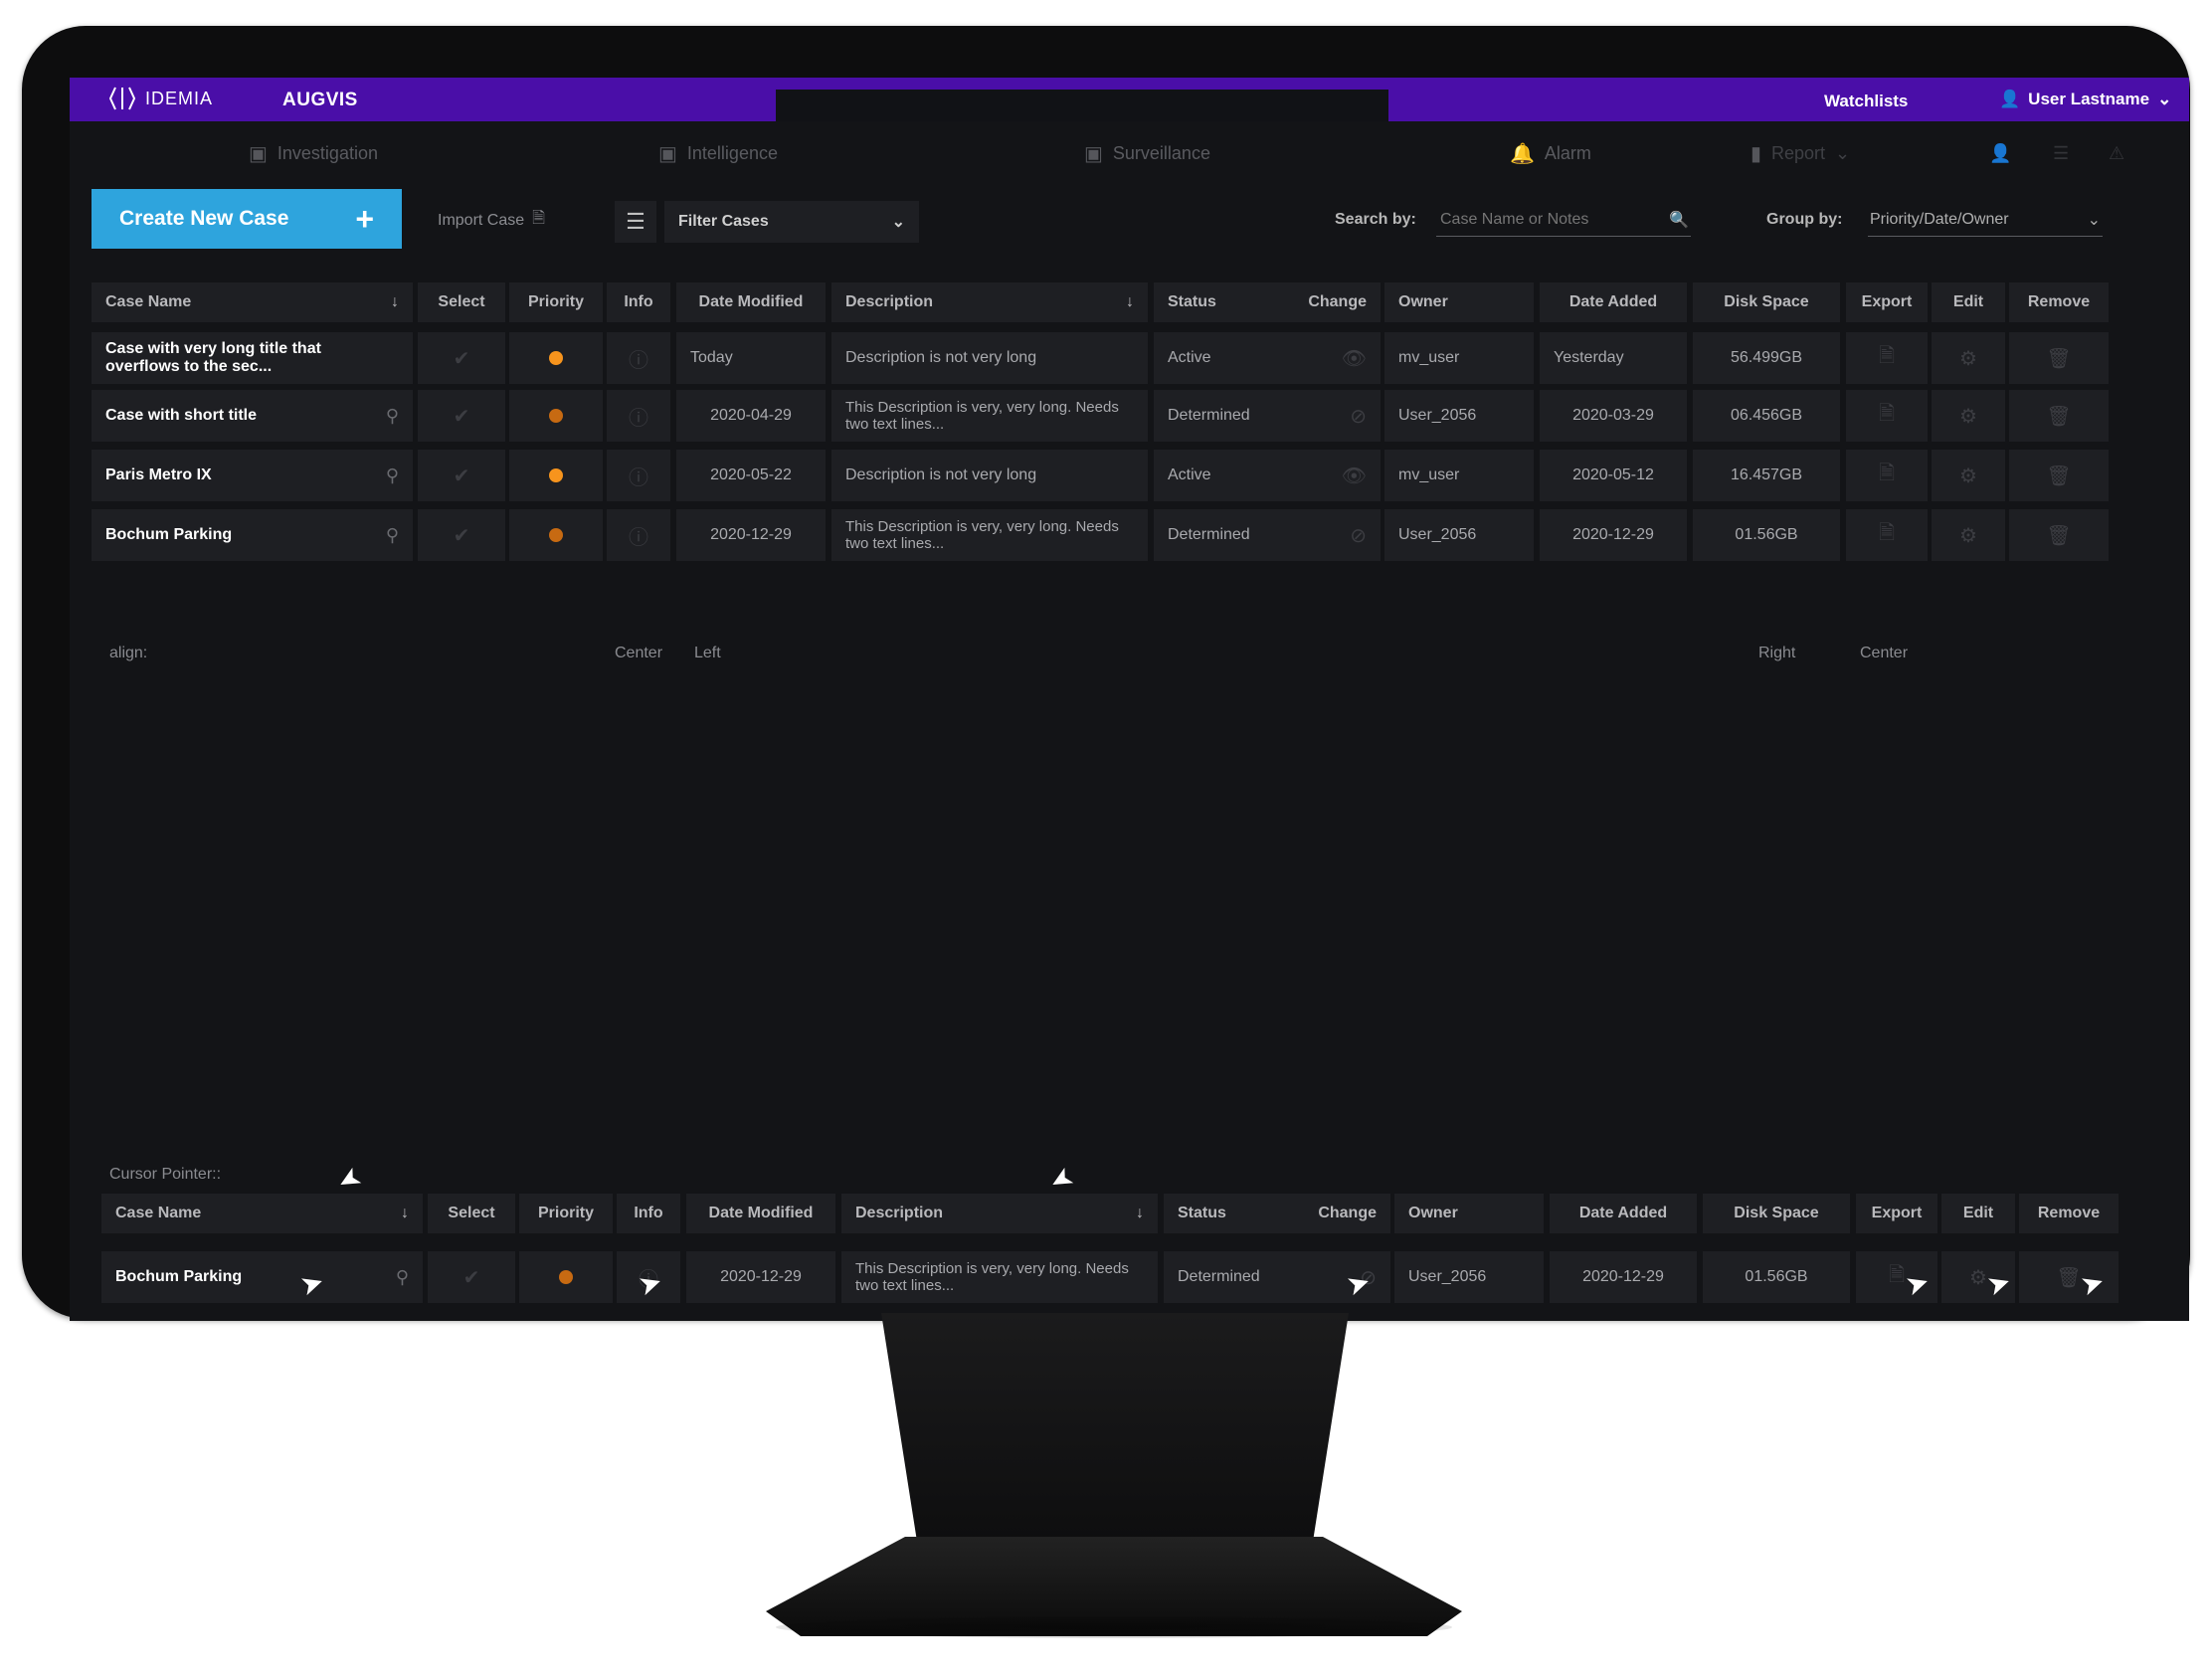  Describe the element at coordinates (491, 220) in the screenshot. I see `import-case-button: Import Case 🗎` at that location.